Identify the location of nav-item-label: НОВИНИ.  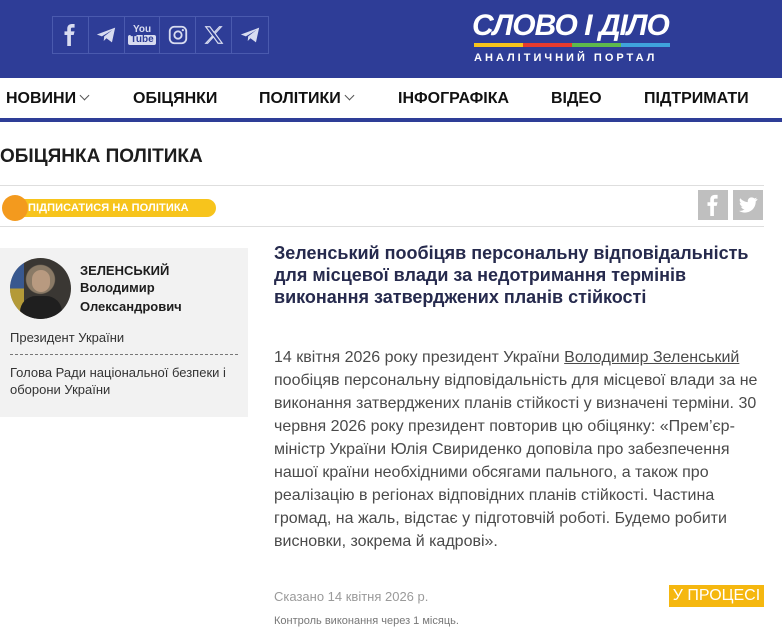
(41, 98).